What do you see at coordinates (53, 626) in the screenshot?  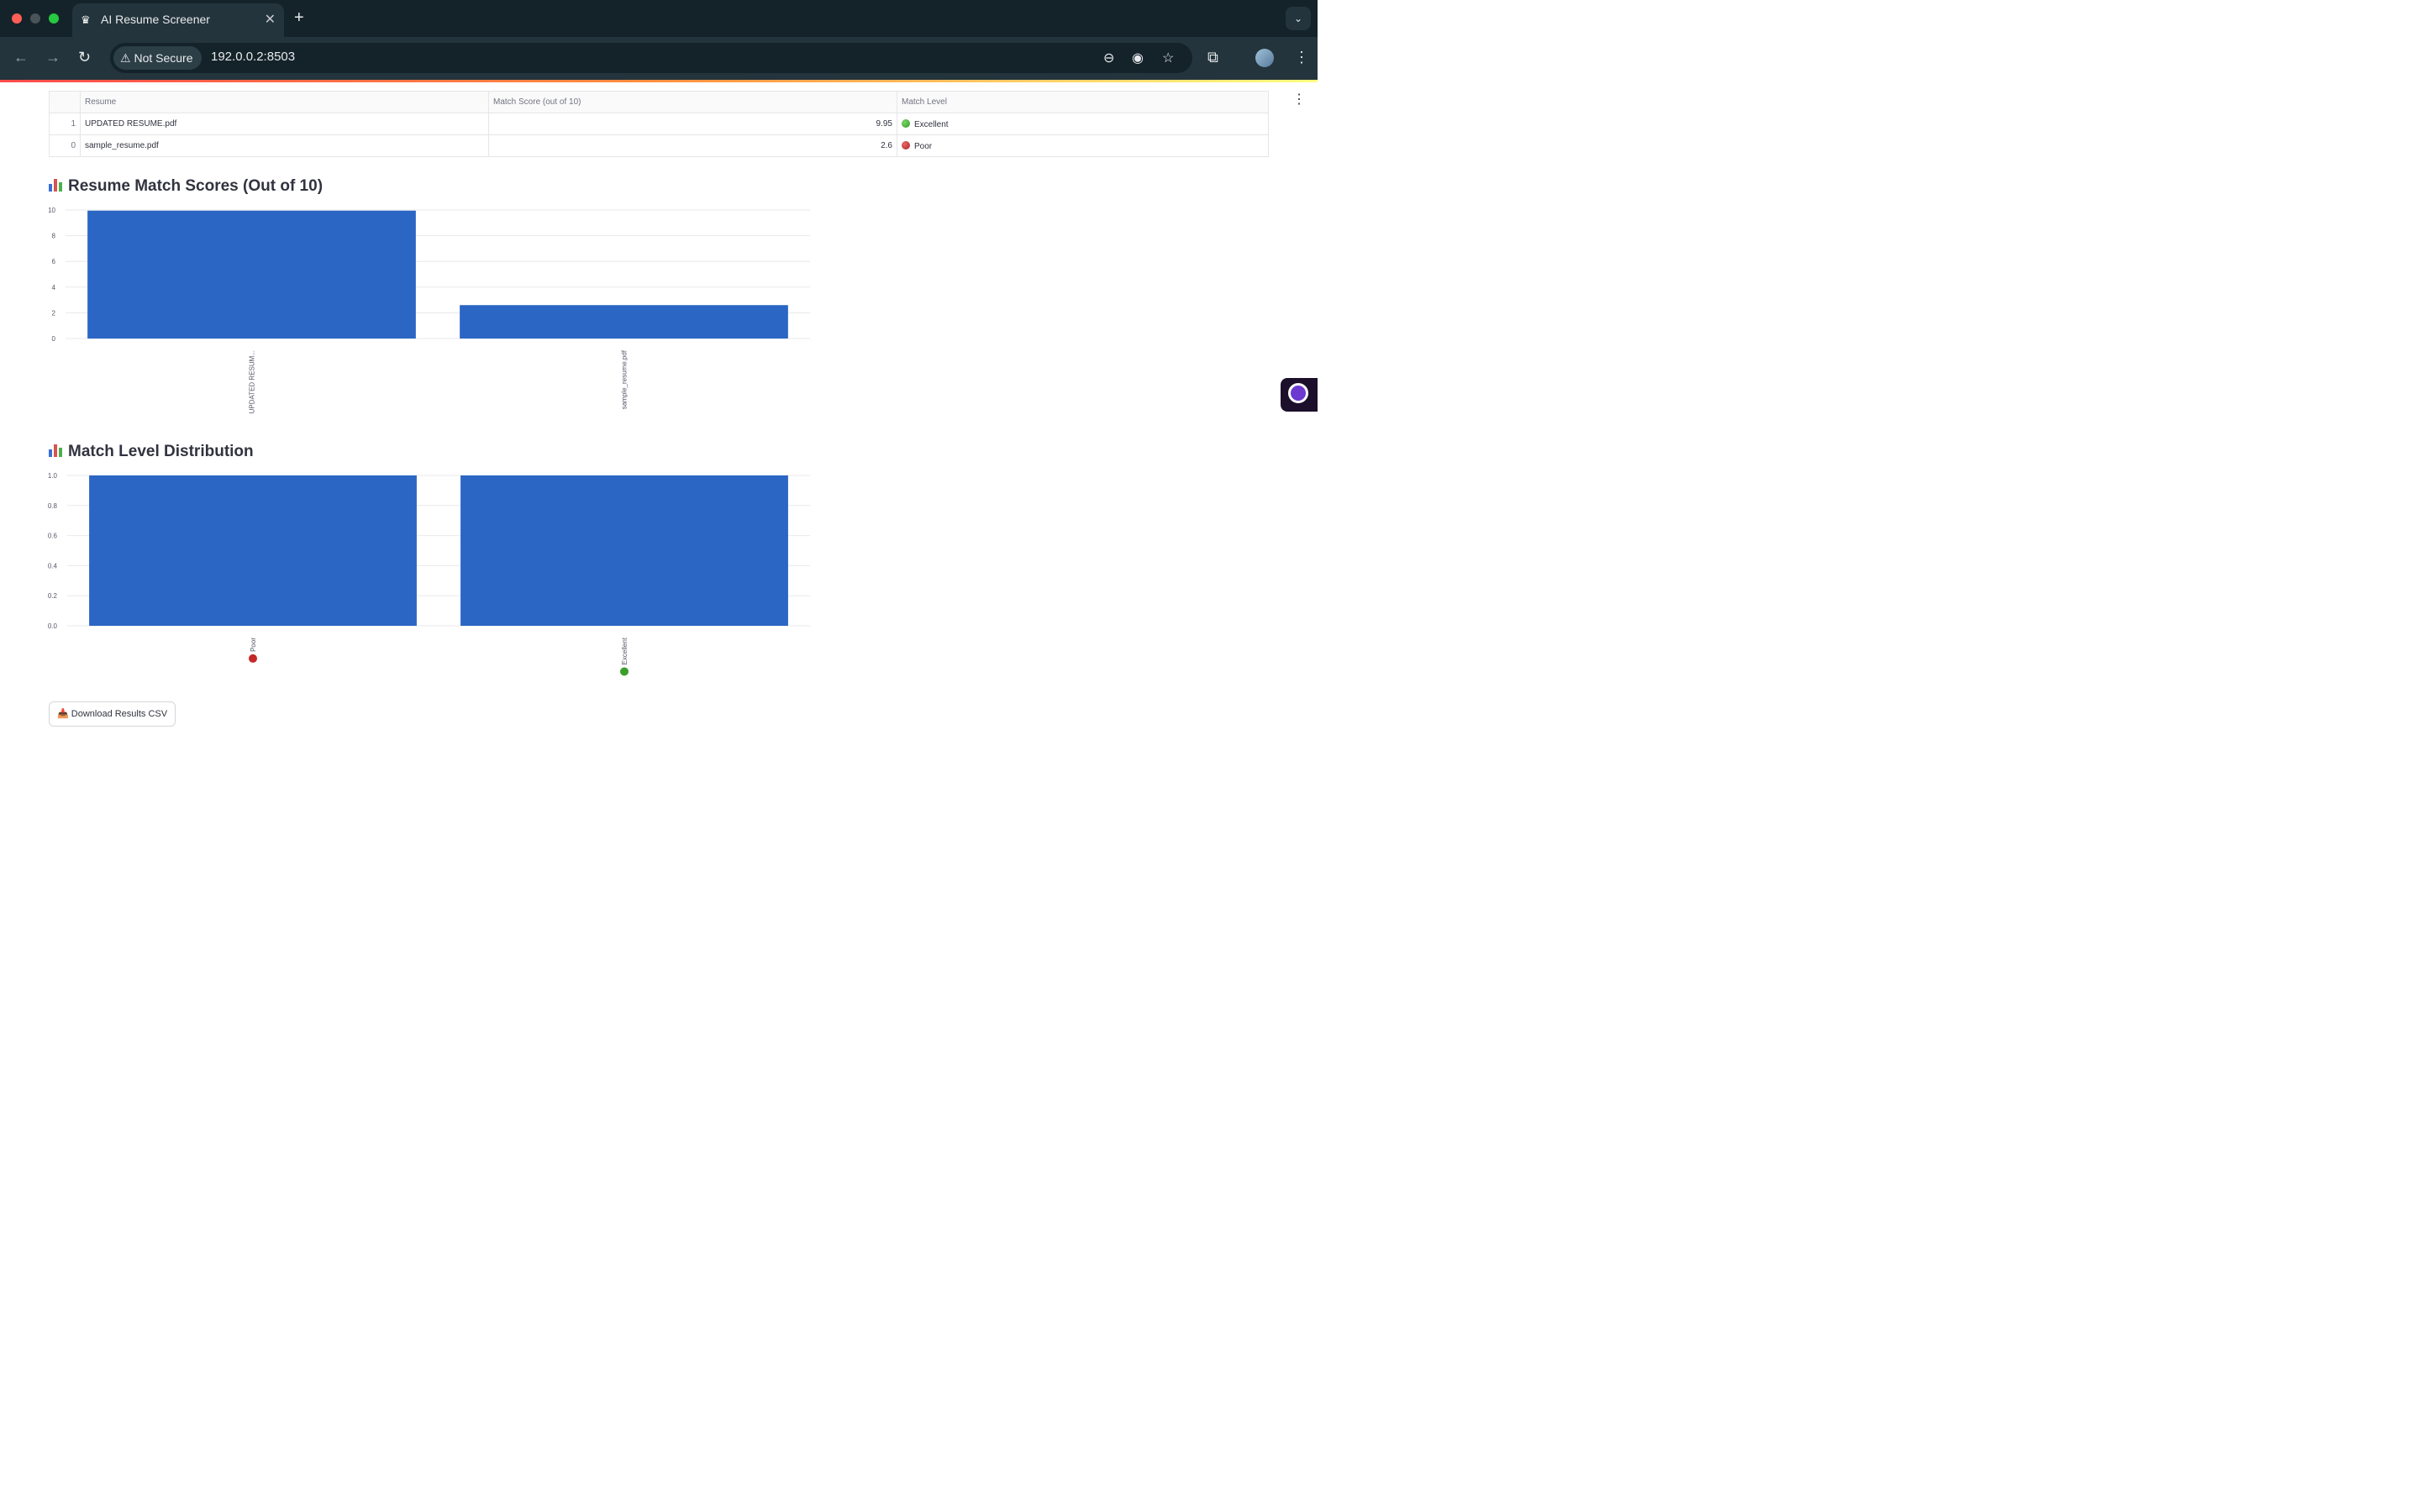 I see `y-tick-label: 0.0` at bounding box center [53, 626].